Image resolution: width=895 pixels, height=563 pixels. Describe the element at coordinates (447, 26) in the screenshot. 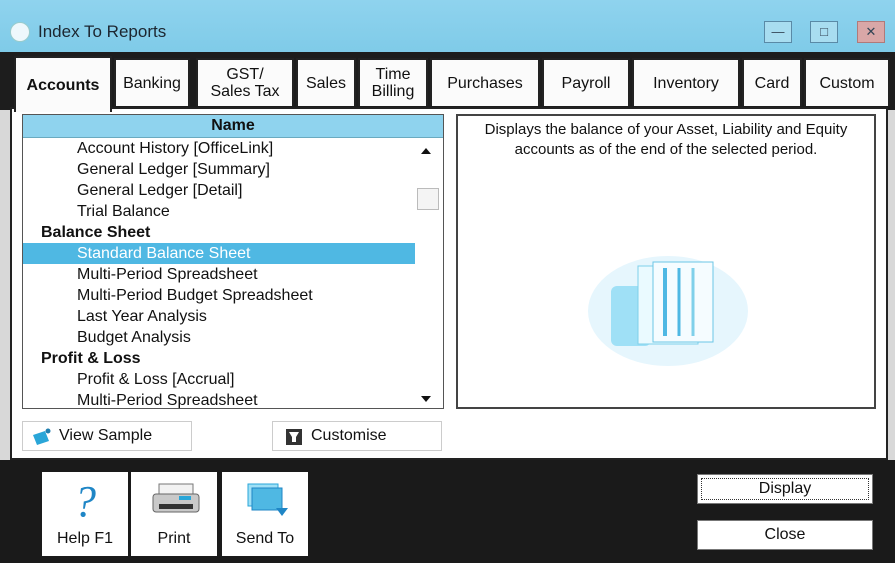

I see `title-bar: Index To Reports — □ ✕` at that location.